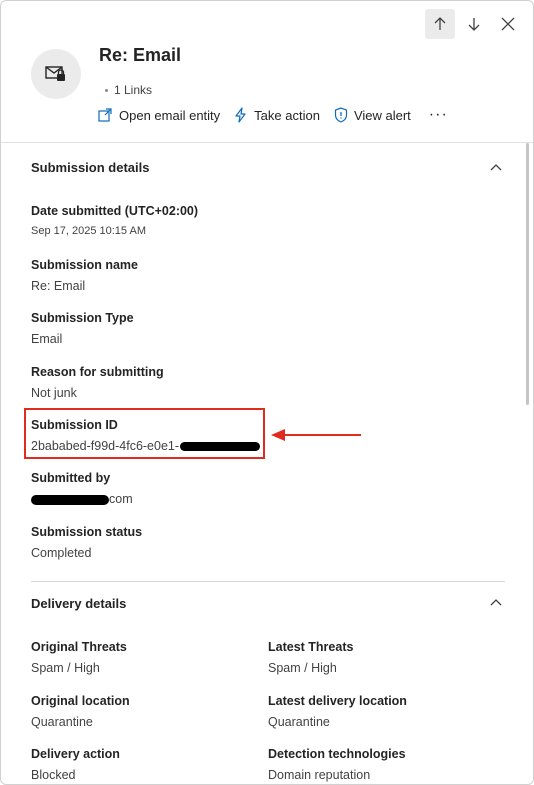 The width and height of the screenshot is (534, 785). What do you see at coordinates (337, 764) in the screenshot?
I see `detection-technologies-field: Detection technologies Domain reputation` at bounding box center [337, 764].